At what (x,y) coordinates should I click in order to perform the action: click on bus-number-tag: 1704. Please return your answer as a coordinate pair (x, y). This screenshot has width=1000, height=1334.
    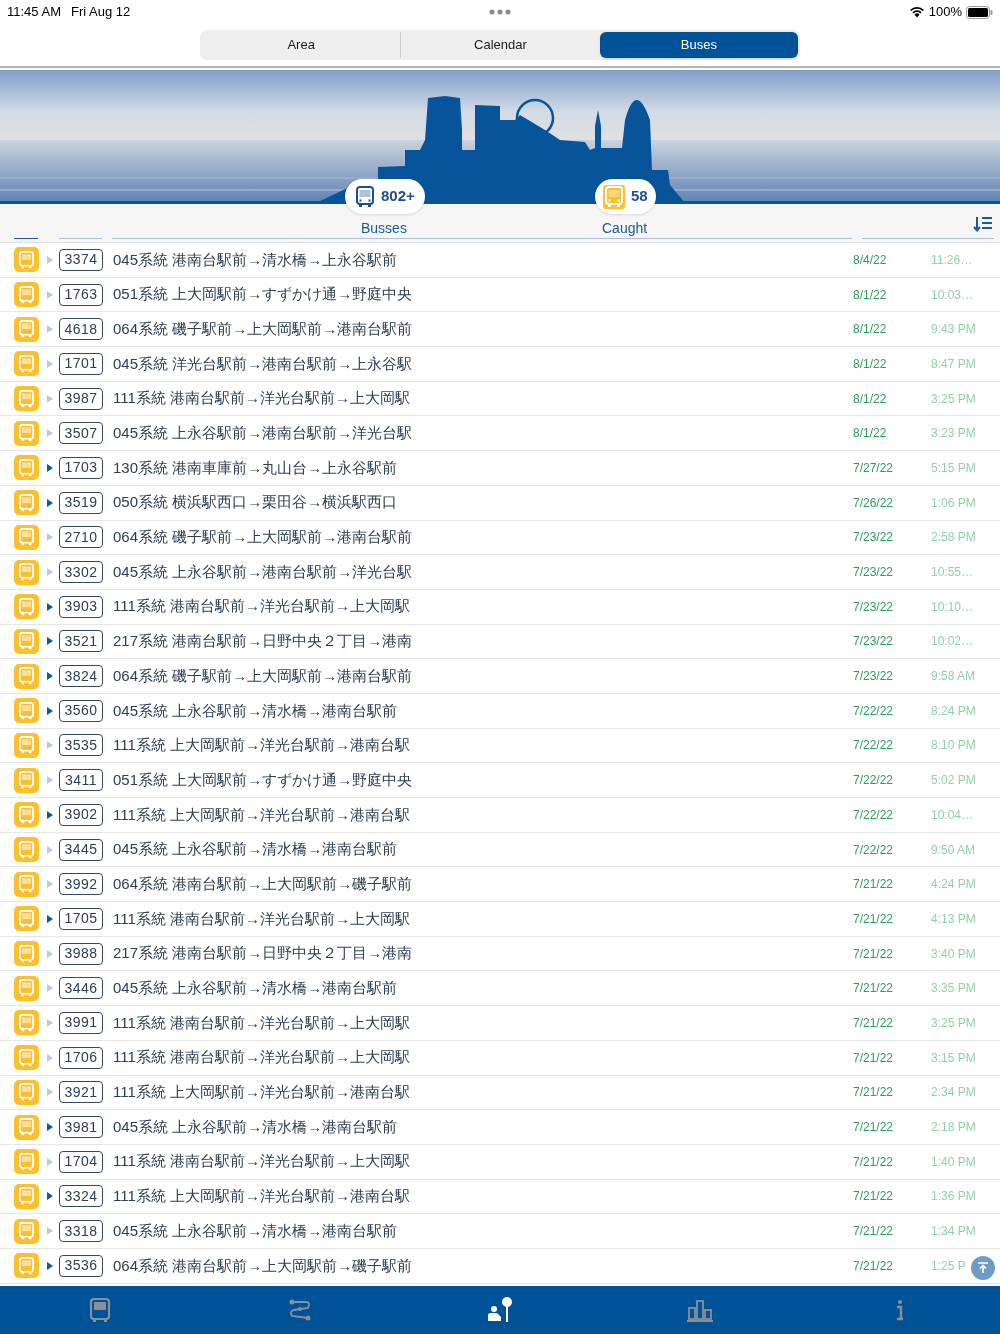
    Looking at the image, I should click on (81, 1161).